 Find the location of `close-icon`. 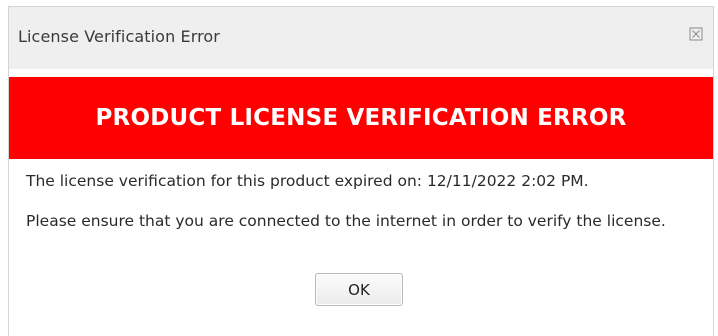

close-icon is located at coordinates (696, 34).